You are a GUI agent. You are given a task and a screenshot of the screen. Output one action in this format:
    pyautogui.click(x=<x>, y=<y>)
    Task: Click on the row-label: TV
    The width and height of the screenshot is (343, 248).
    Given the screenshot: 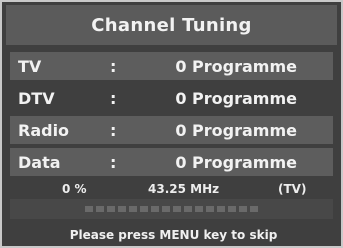 What is the action you would take?
    pyautogui.click(x=30, y=66)
    